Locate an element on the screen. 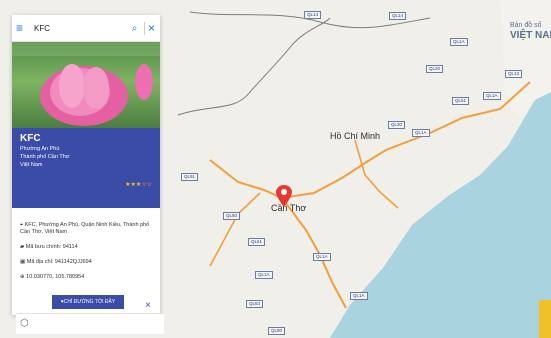  location-icon: ⌖ is located at coordinates (22, 225).